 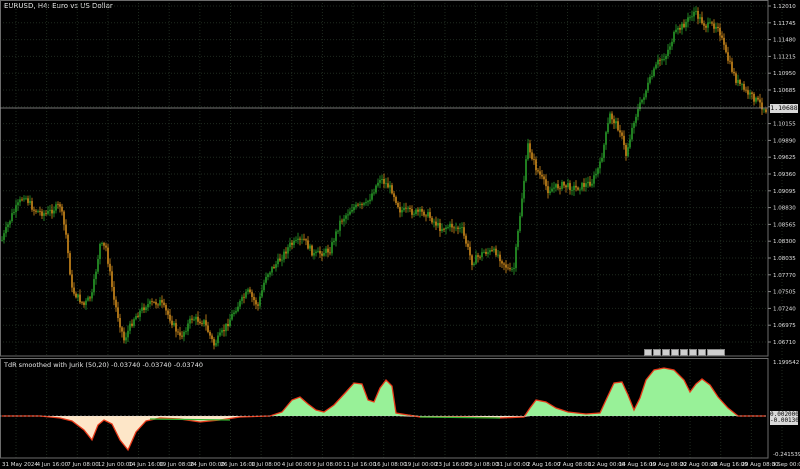 What do you see at coordinates (266, 465) in the screenshot?
I see `time-axis-label: 1 Jul 08:00` at bounding box center [266, 465].